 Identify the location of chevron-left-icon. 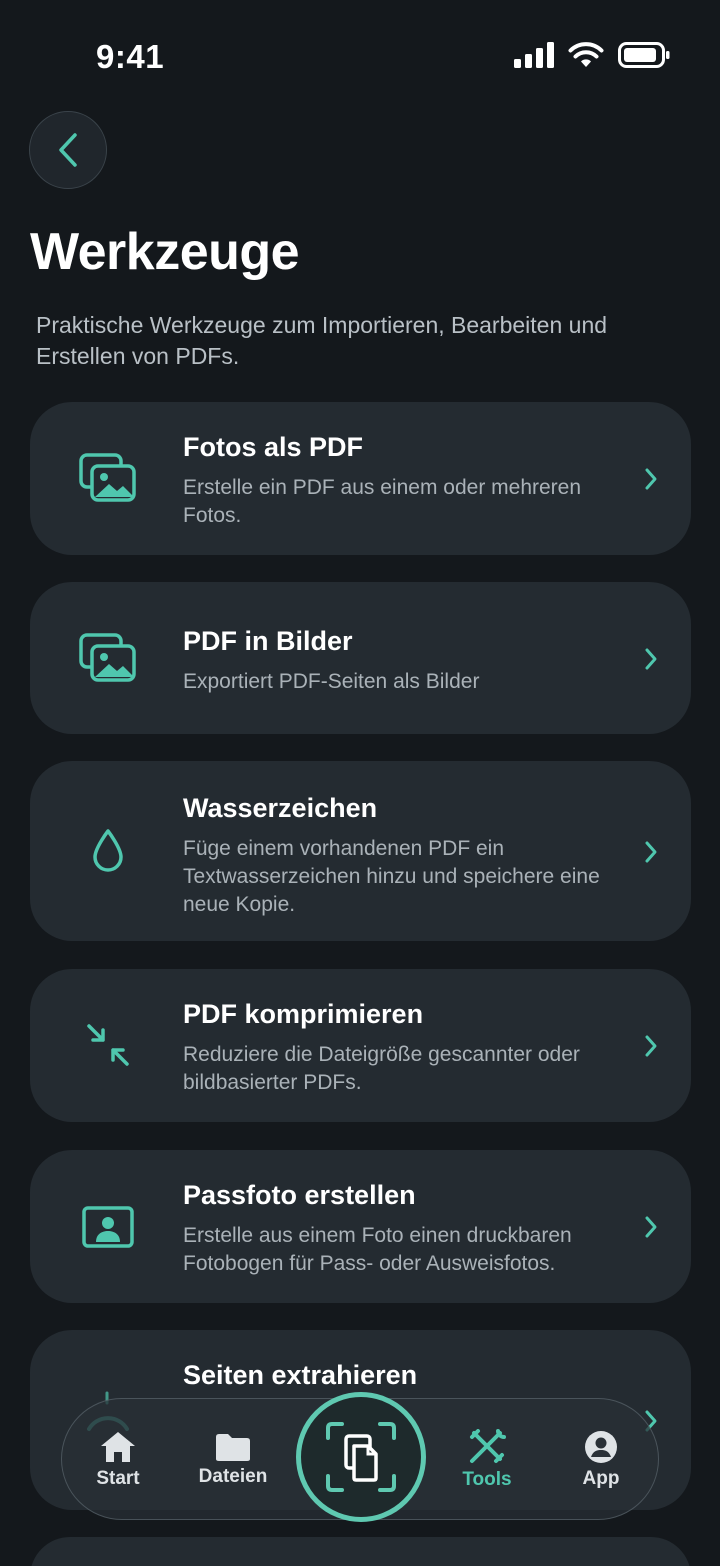
(68, 150).